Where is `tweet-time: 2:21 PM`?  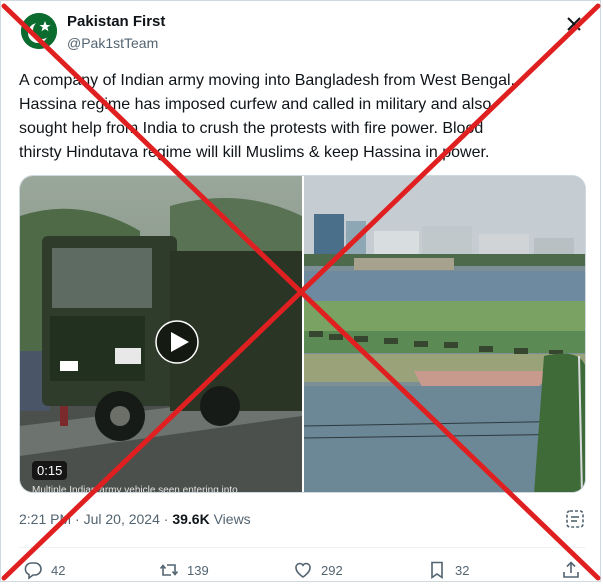 tweet-time: 2:21 PM is located at coordinates (45, 519).